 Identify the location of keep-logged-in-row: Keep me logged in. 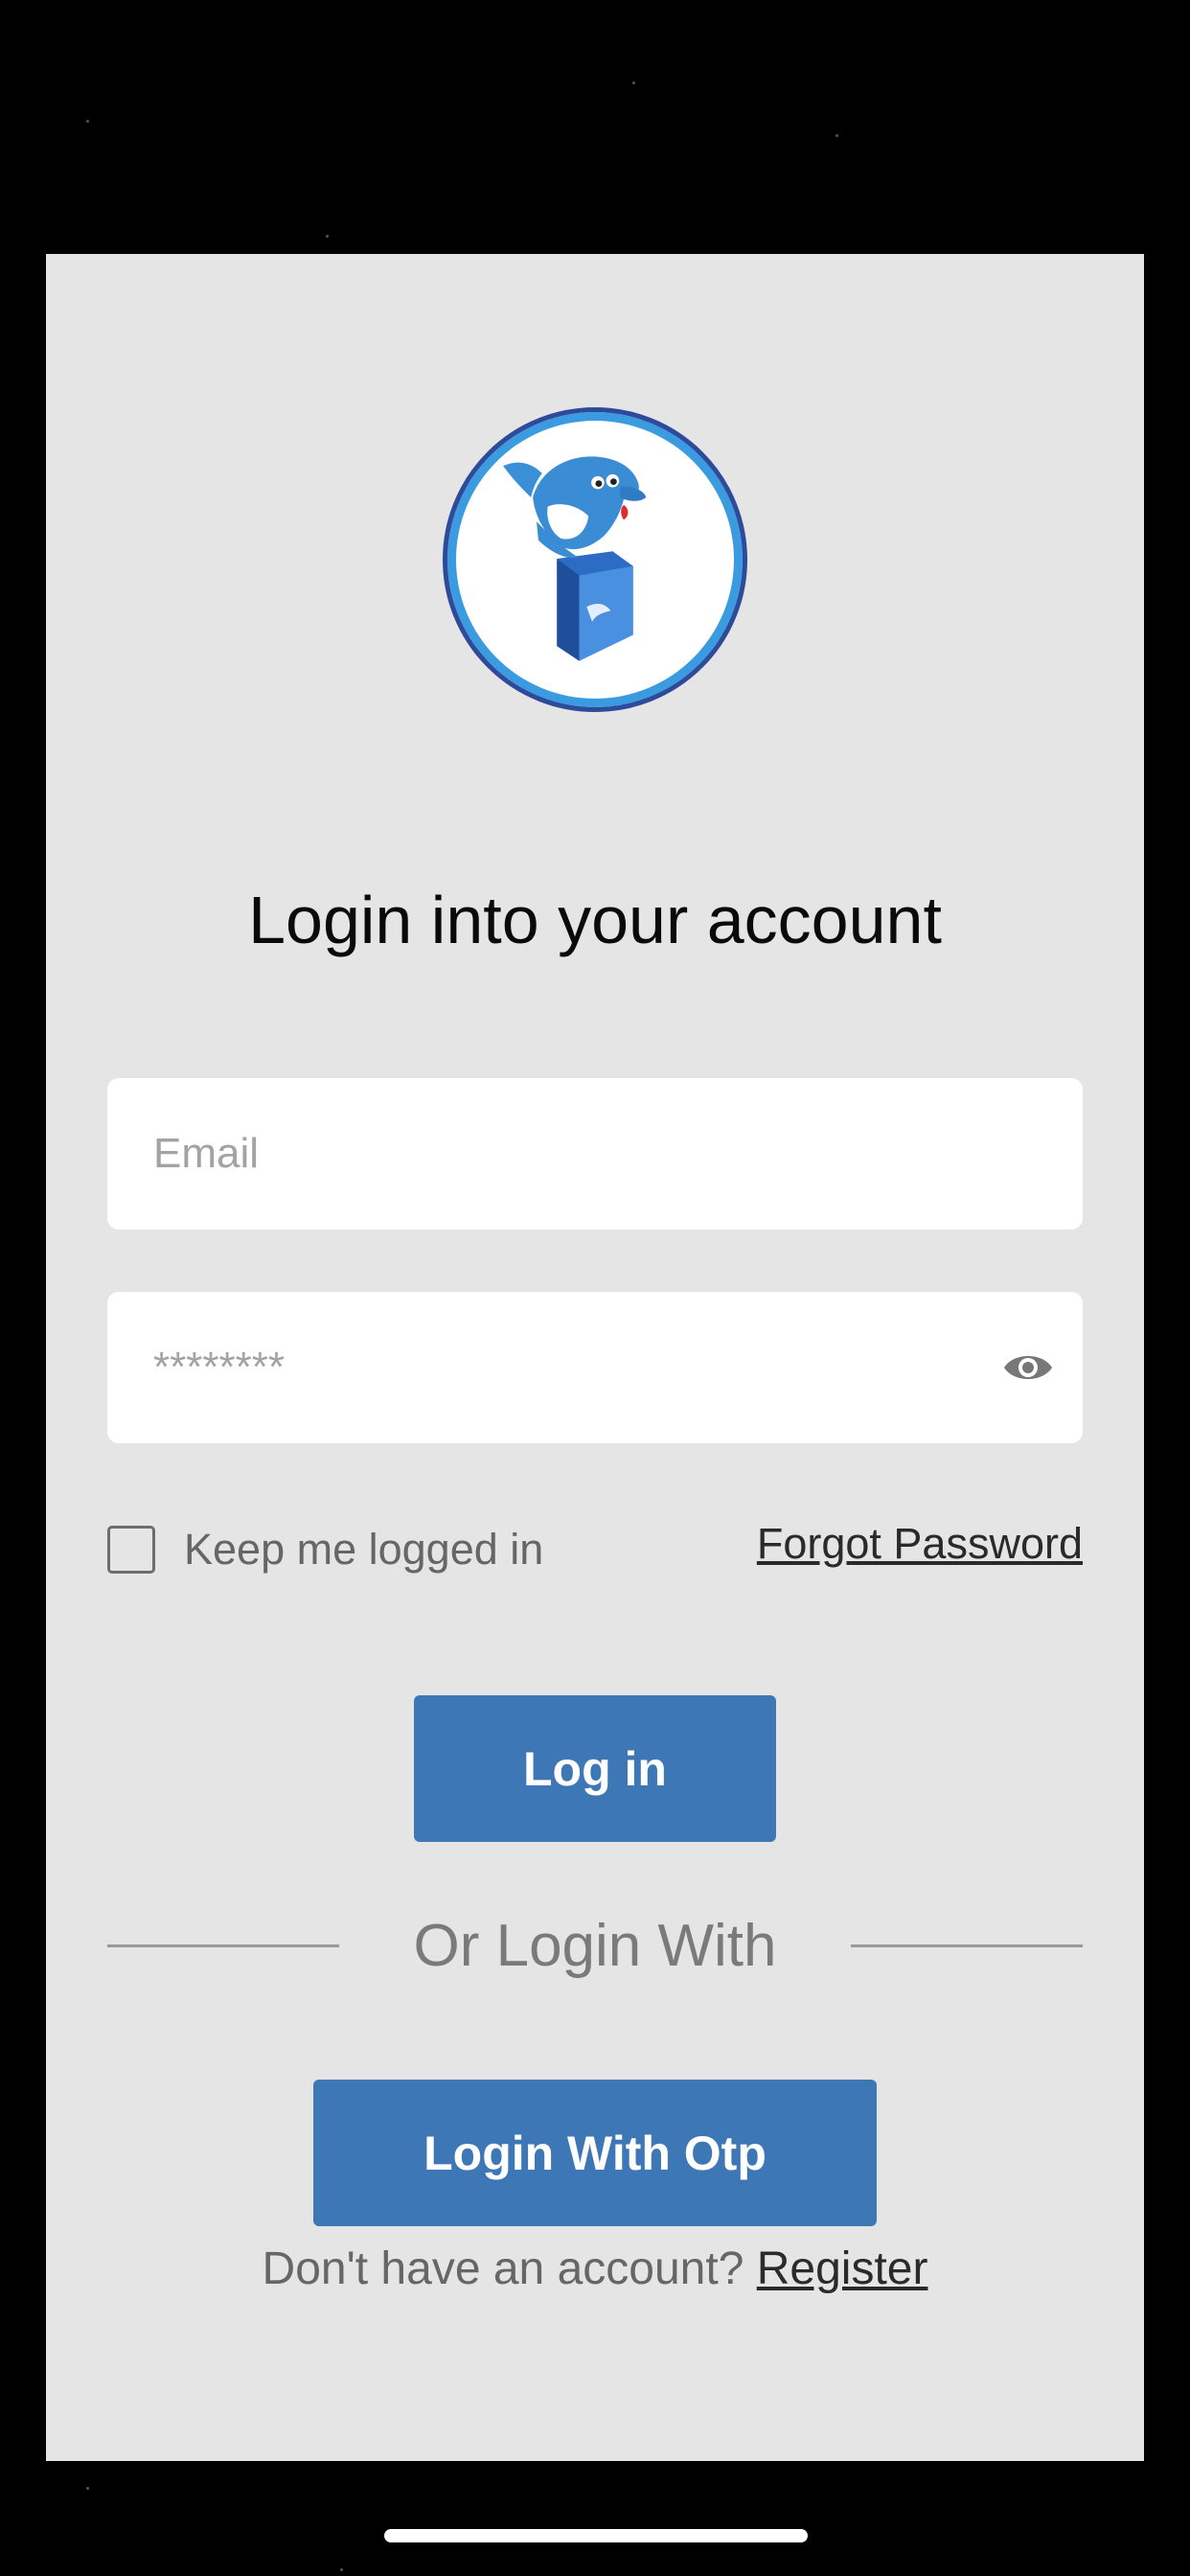
(325, 1549).